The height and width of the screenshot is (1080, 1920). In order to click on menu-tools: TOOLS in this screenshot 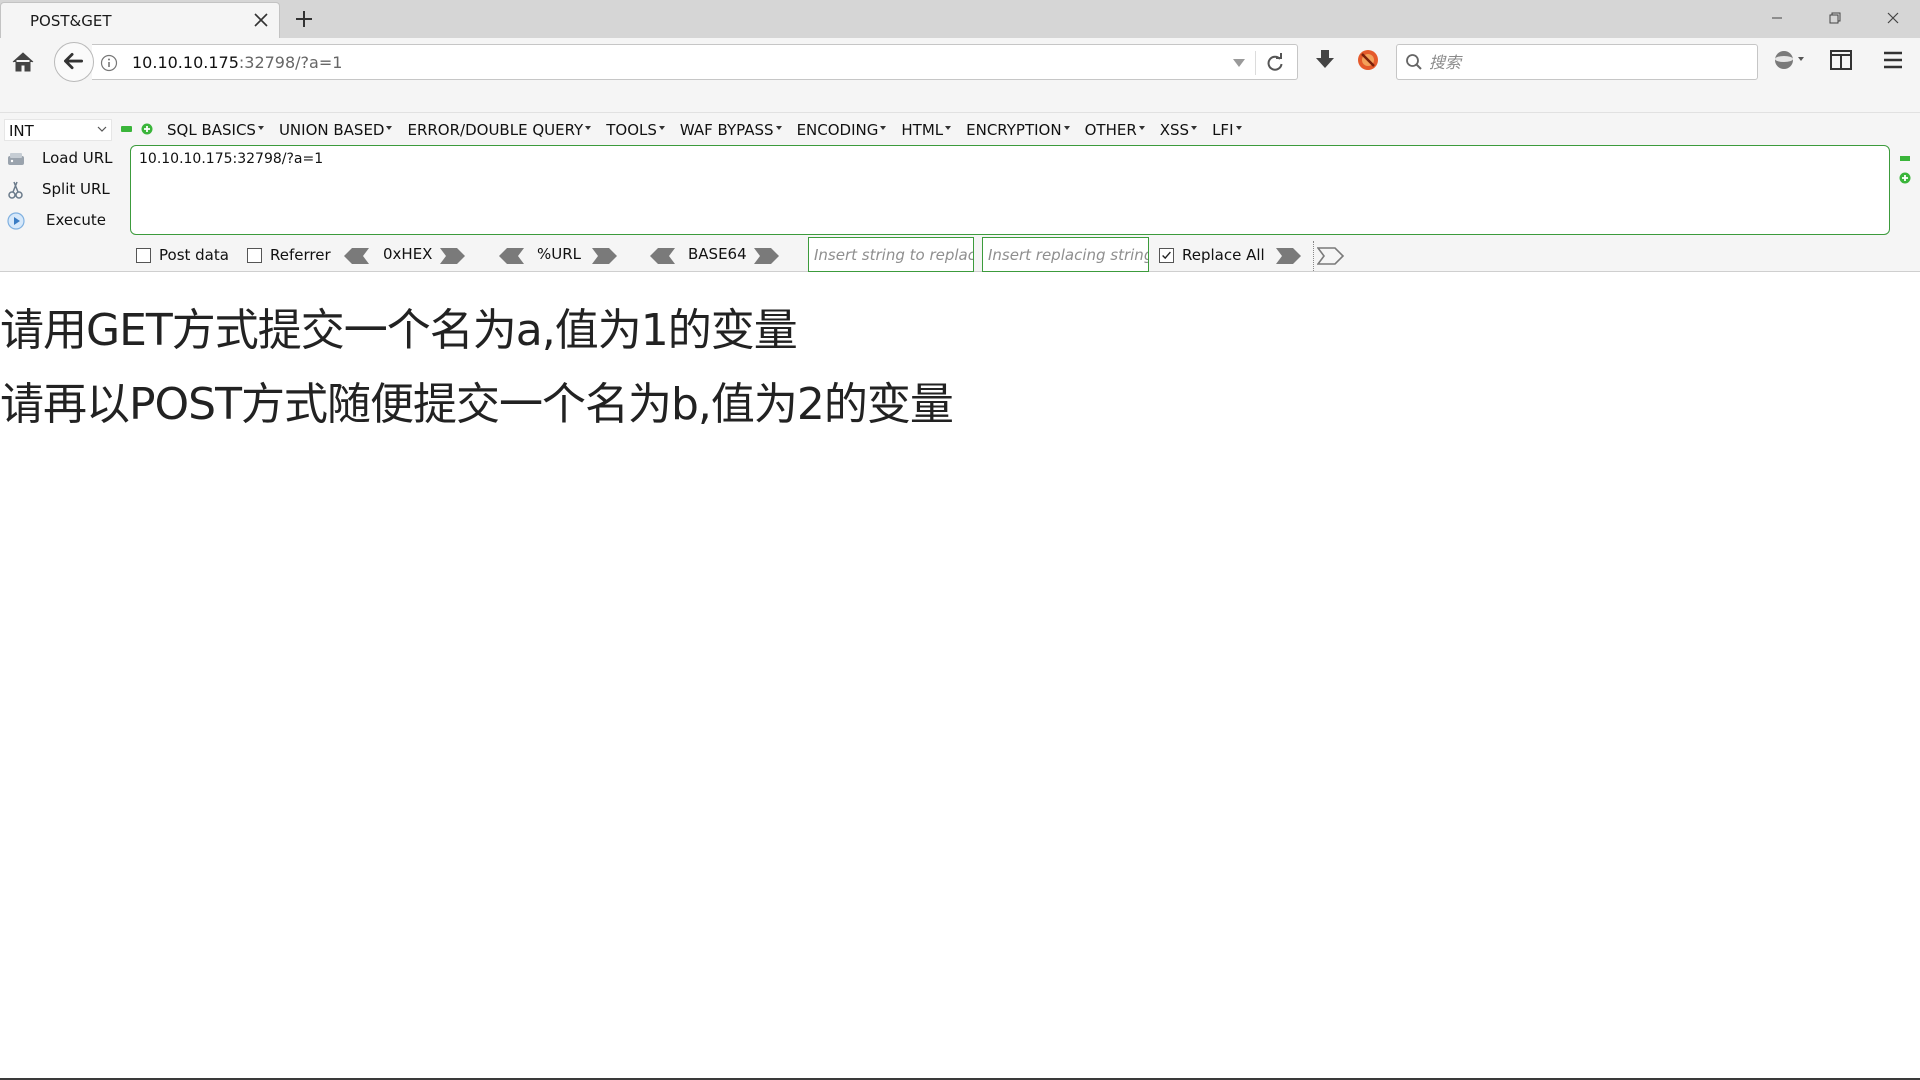, I will do `click(635, 130)`.